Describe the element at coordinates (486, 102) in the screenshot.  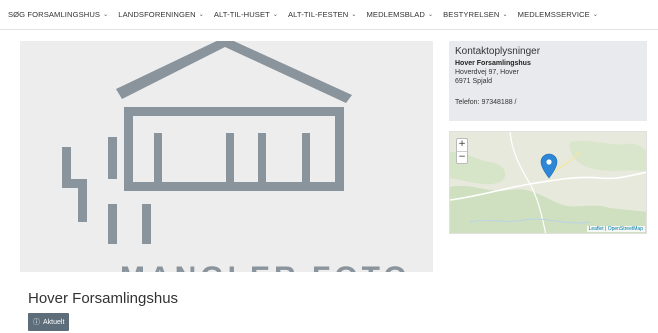
I see `contact-phone: Telefon: 97348188 /` at that location.